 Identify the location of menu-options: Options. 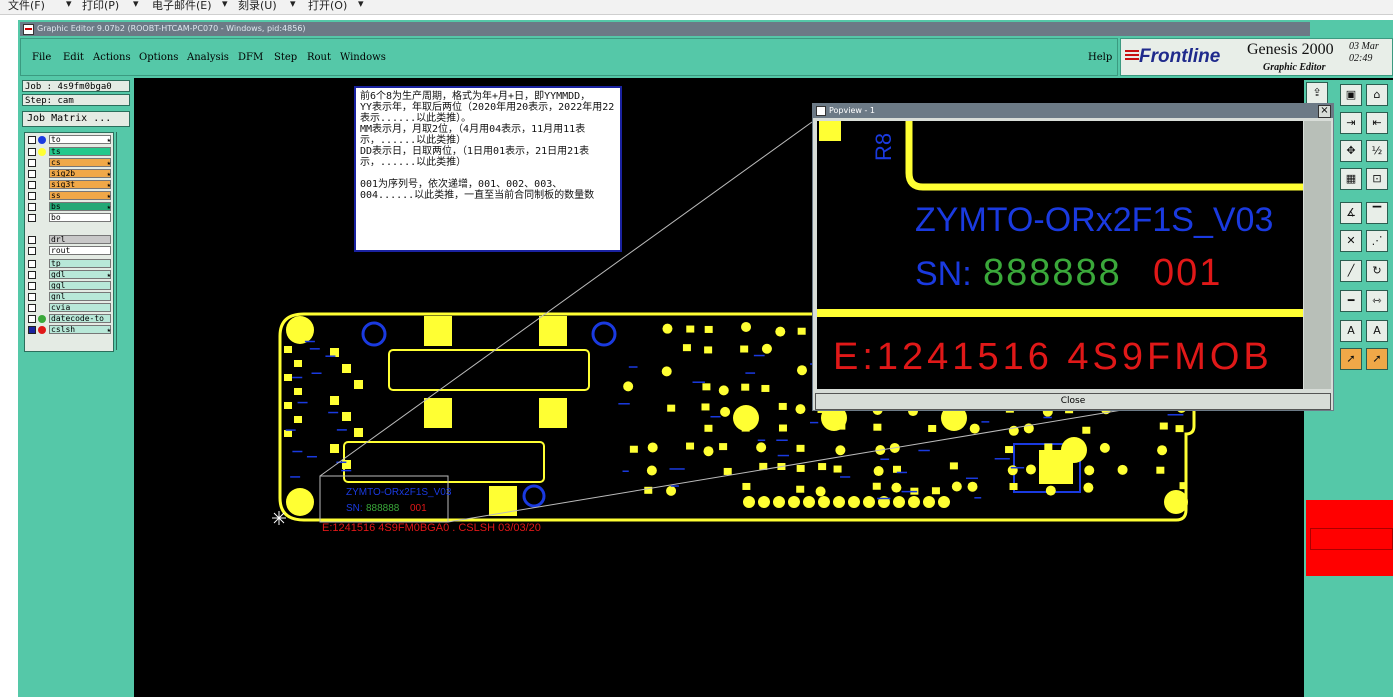
(158, 57).